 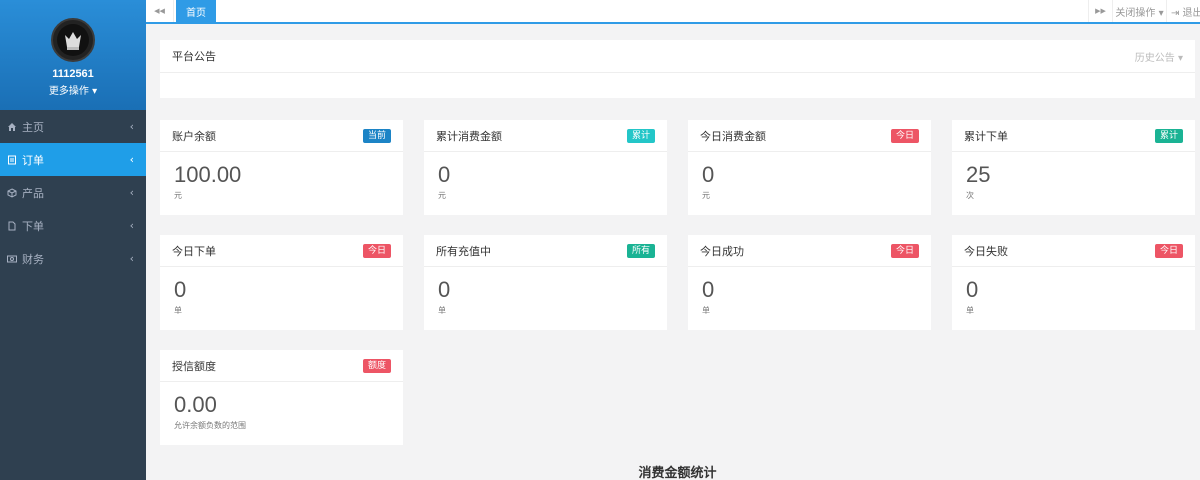 What do you see at coordinates (33, 127) in the screenshot?
I see `sidebar-item-label: 主页` at bounding box center [33, 127].